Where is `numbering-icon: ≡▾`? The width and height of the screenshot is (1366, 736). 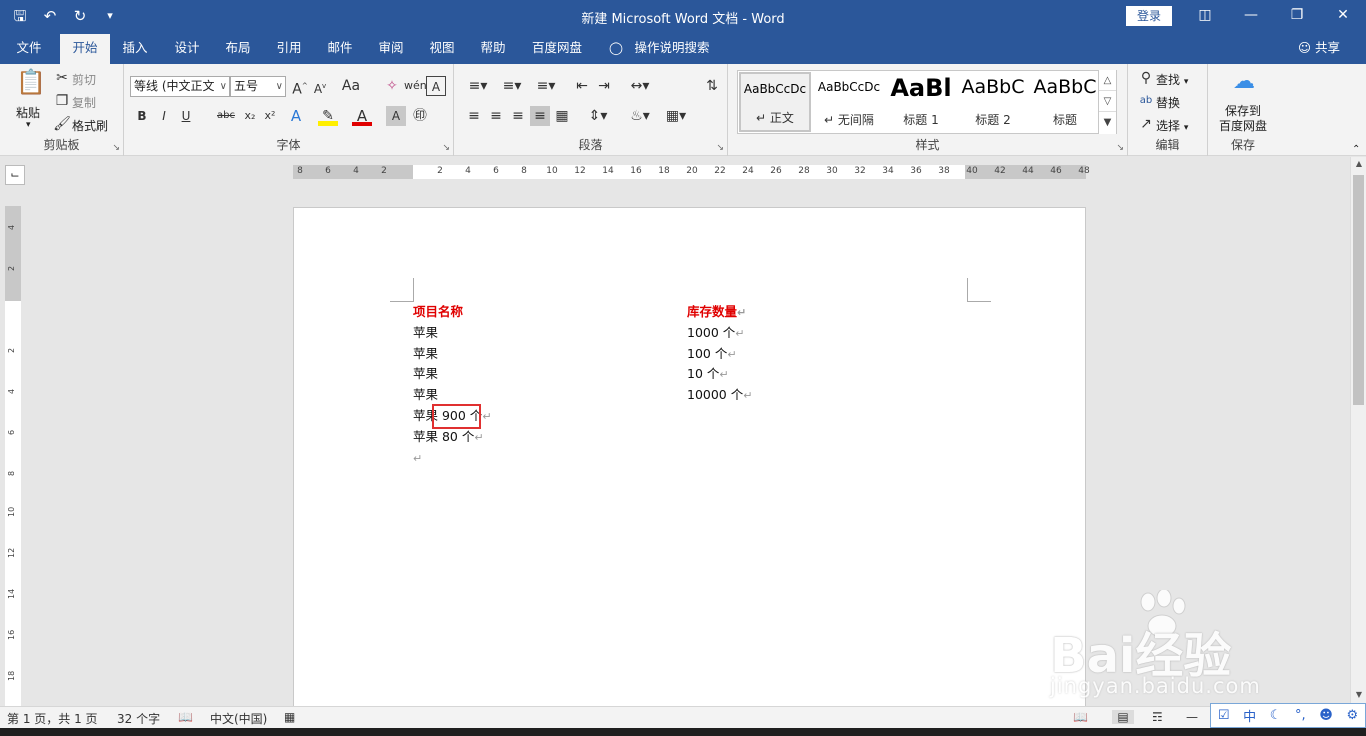
numbering-icon: ≡▾ is located at coordinates (512, 86).